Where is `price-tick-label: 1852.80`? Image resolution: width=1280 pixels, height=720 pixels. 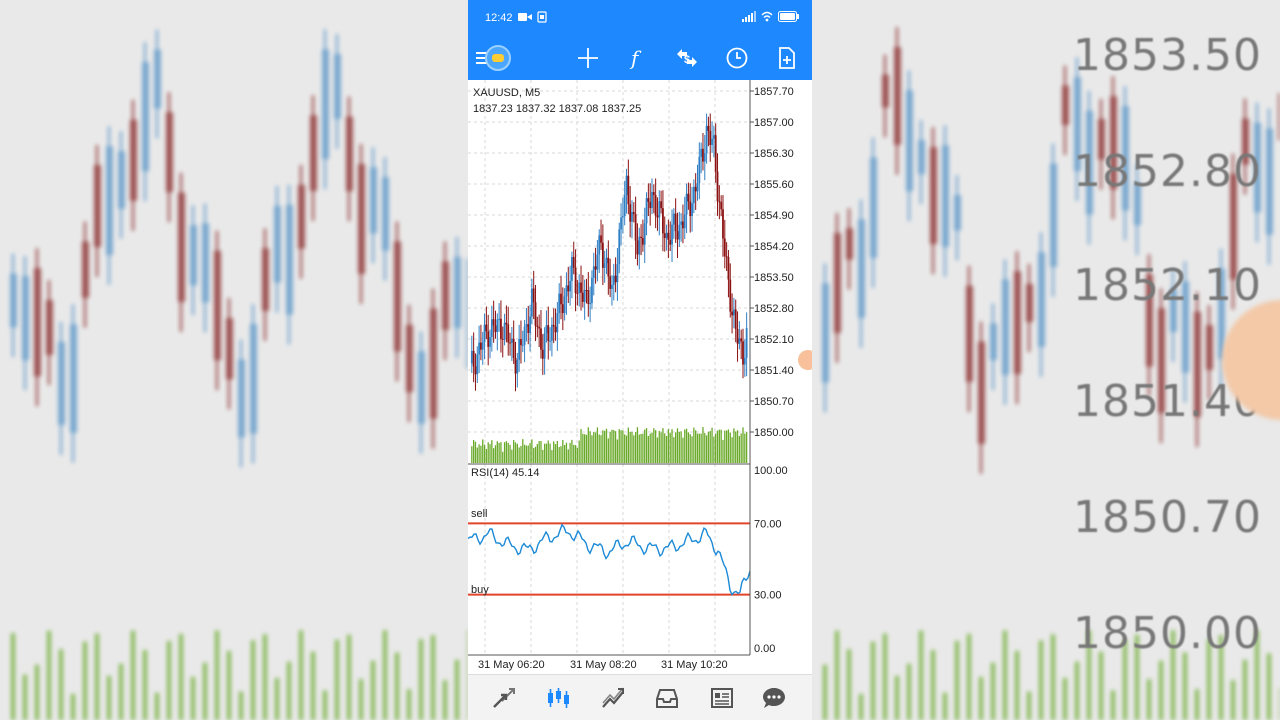
price-tick-label: 1852.80 is located at coordinates (774, 309).